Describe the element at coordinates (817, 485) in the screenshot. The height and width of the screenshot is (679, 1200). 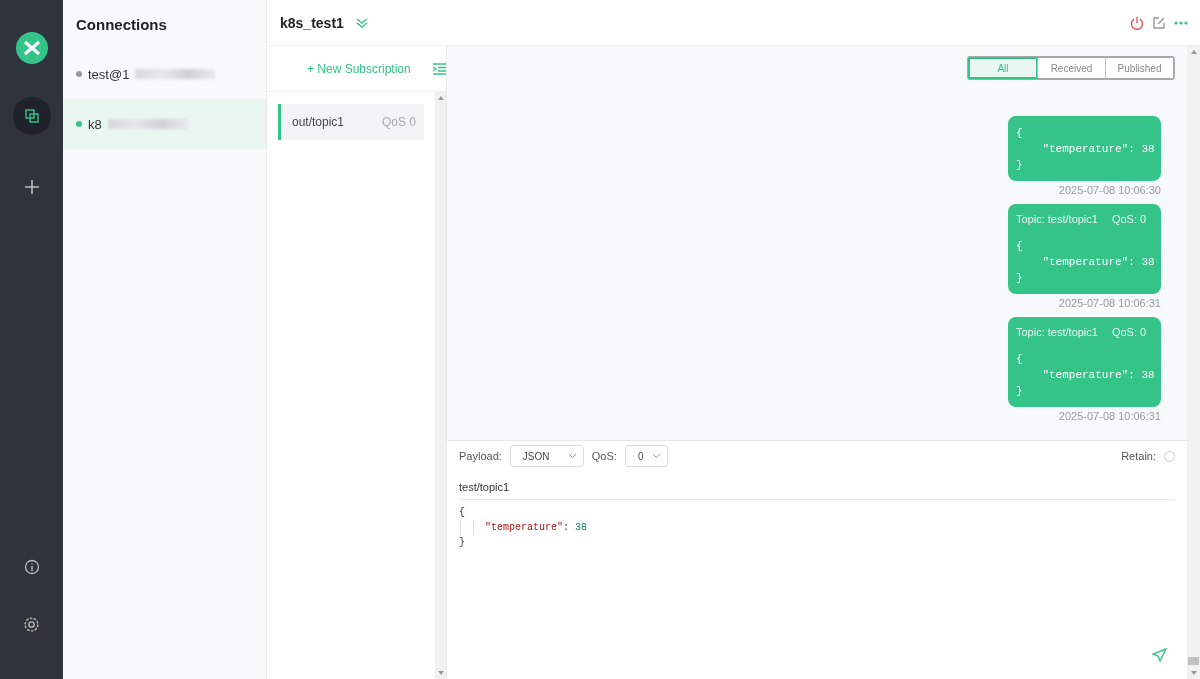
I see `topic-input: test/topic1` at that location.